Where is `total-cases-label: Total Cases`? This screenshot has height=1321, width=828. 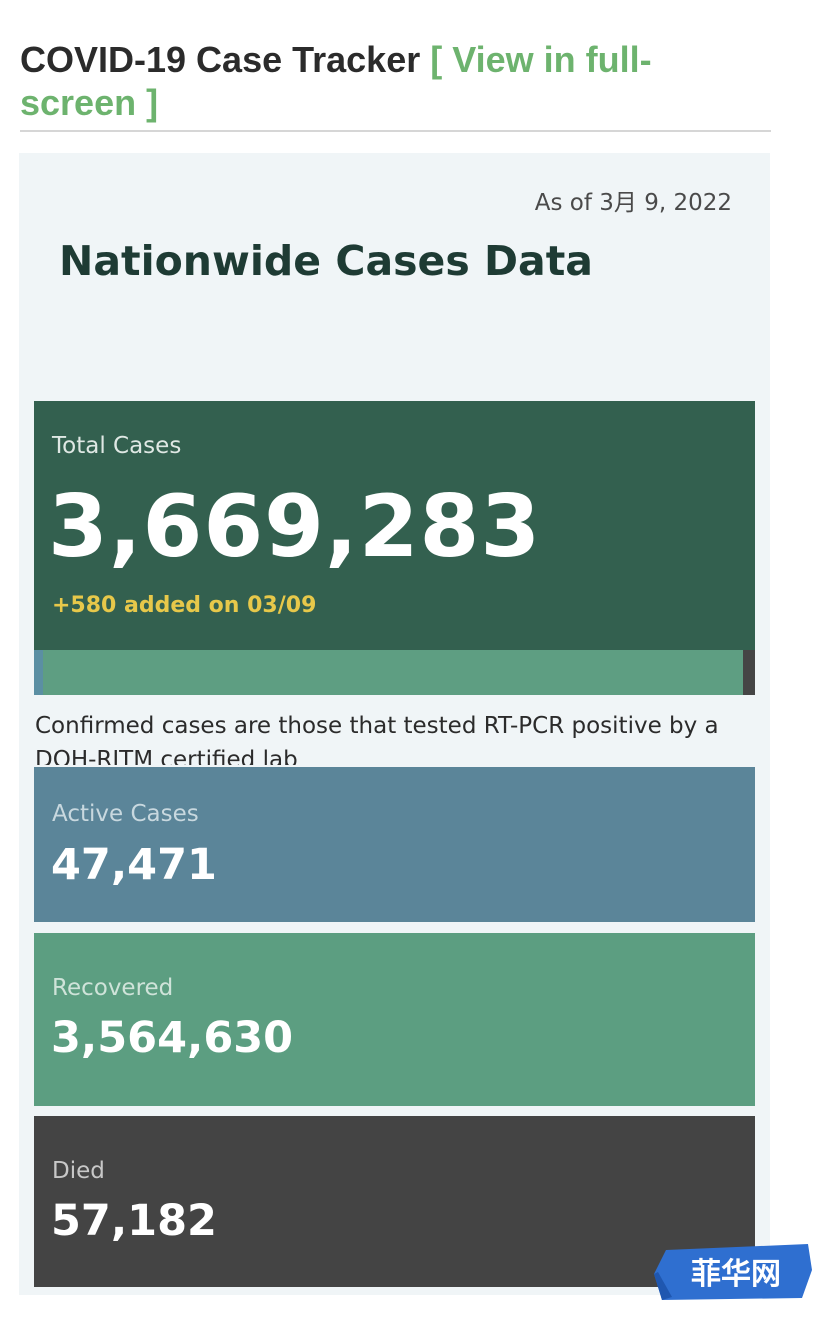
total-cases-label: Total Cases is located at coordinates (117, 446).